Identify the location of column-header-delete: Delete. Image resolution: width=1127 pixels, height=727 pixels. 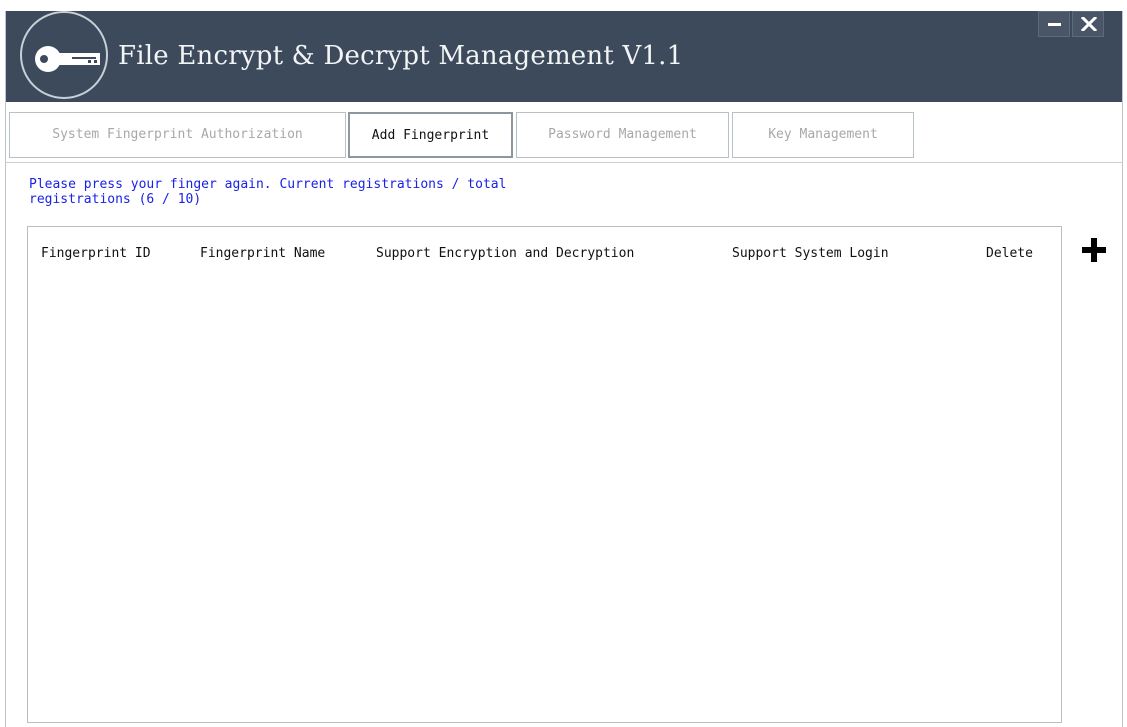
(1009, 253).